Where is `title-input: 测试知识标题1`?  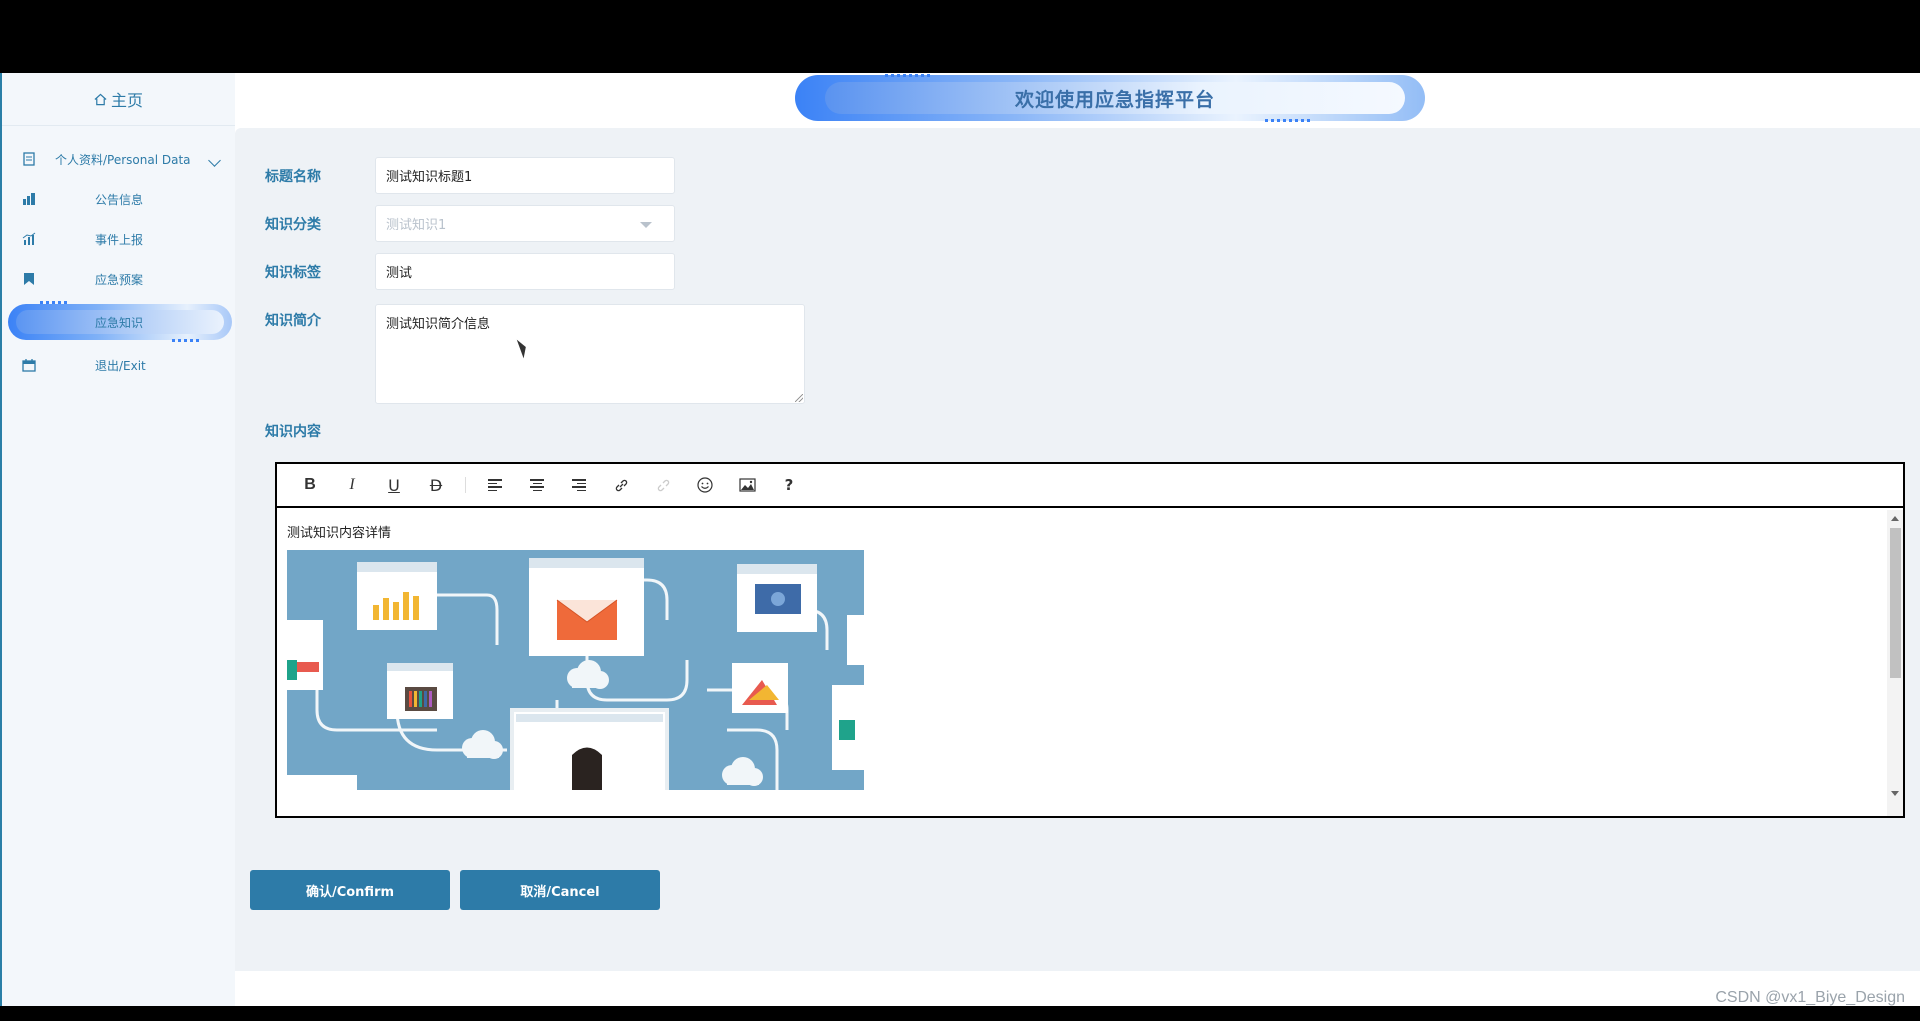 title-input: 测试知识标题1 is located at coordinates (525, 175).